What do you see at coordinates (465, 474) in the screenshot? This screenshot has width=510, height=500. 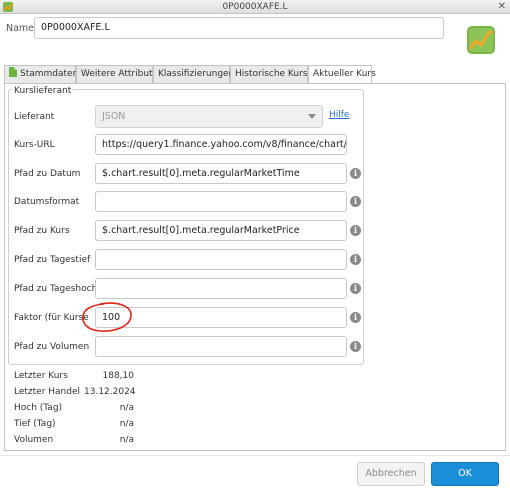 I see `ok-button: OK` at bounding box center [465, 474].